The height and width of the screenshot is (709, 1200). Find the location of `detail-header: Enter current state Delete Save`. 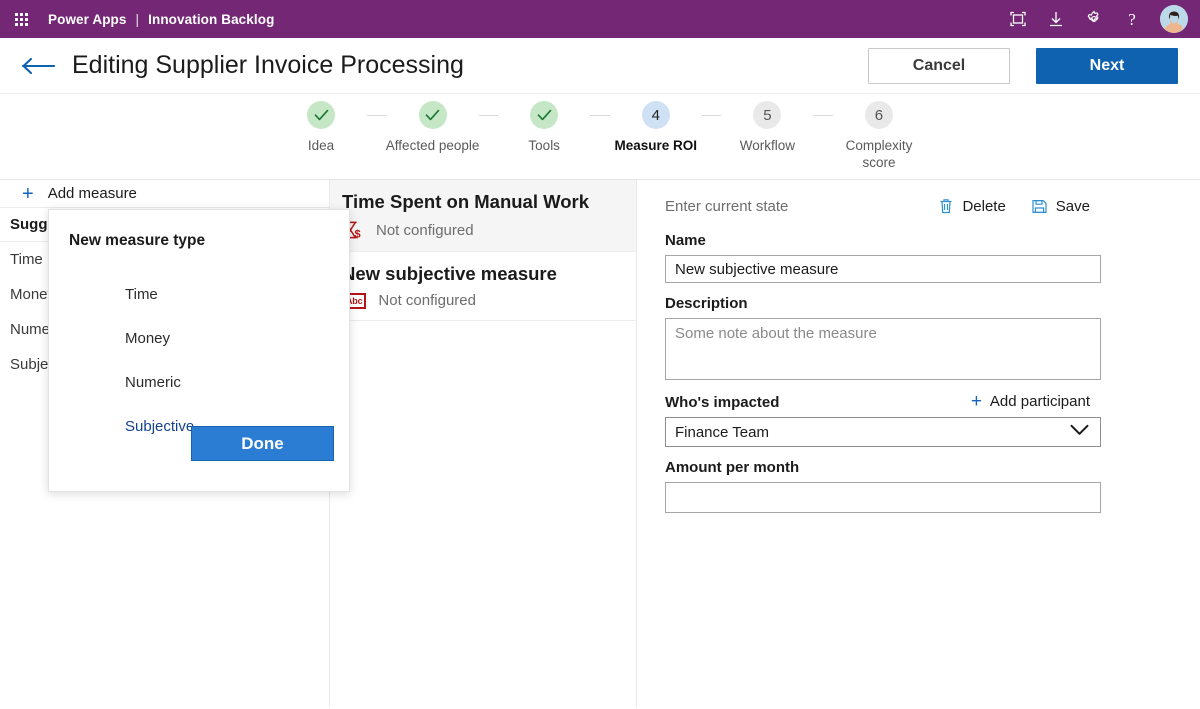

detail-header: Enter current state Delete Save is located at coordinates (925, 200).